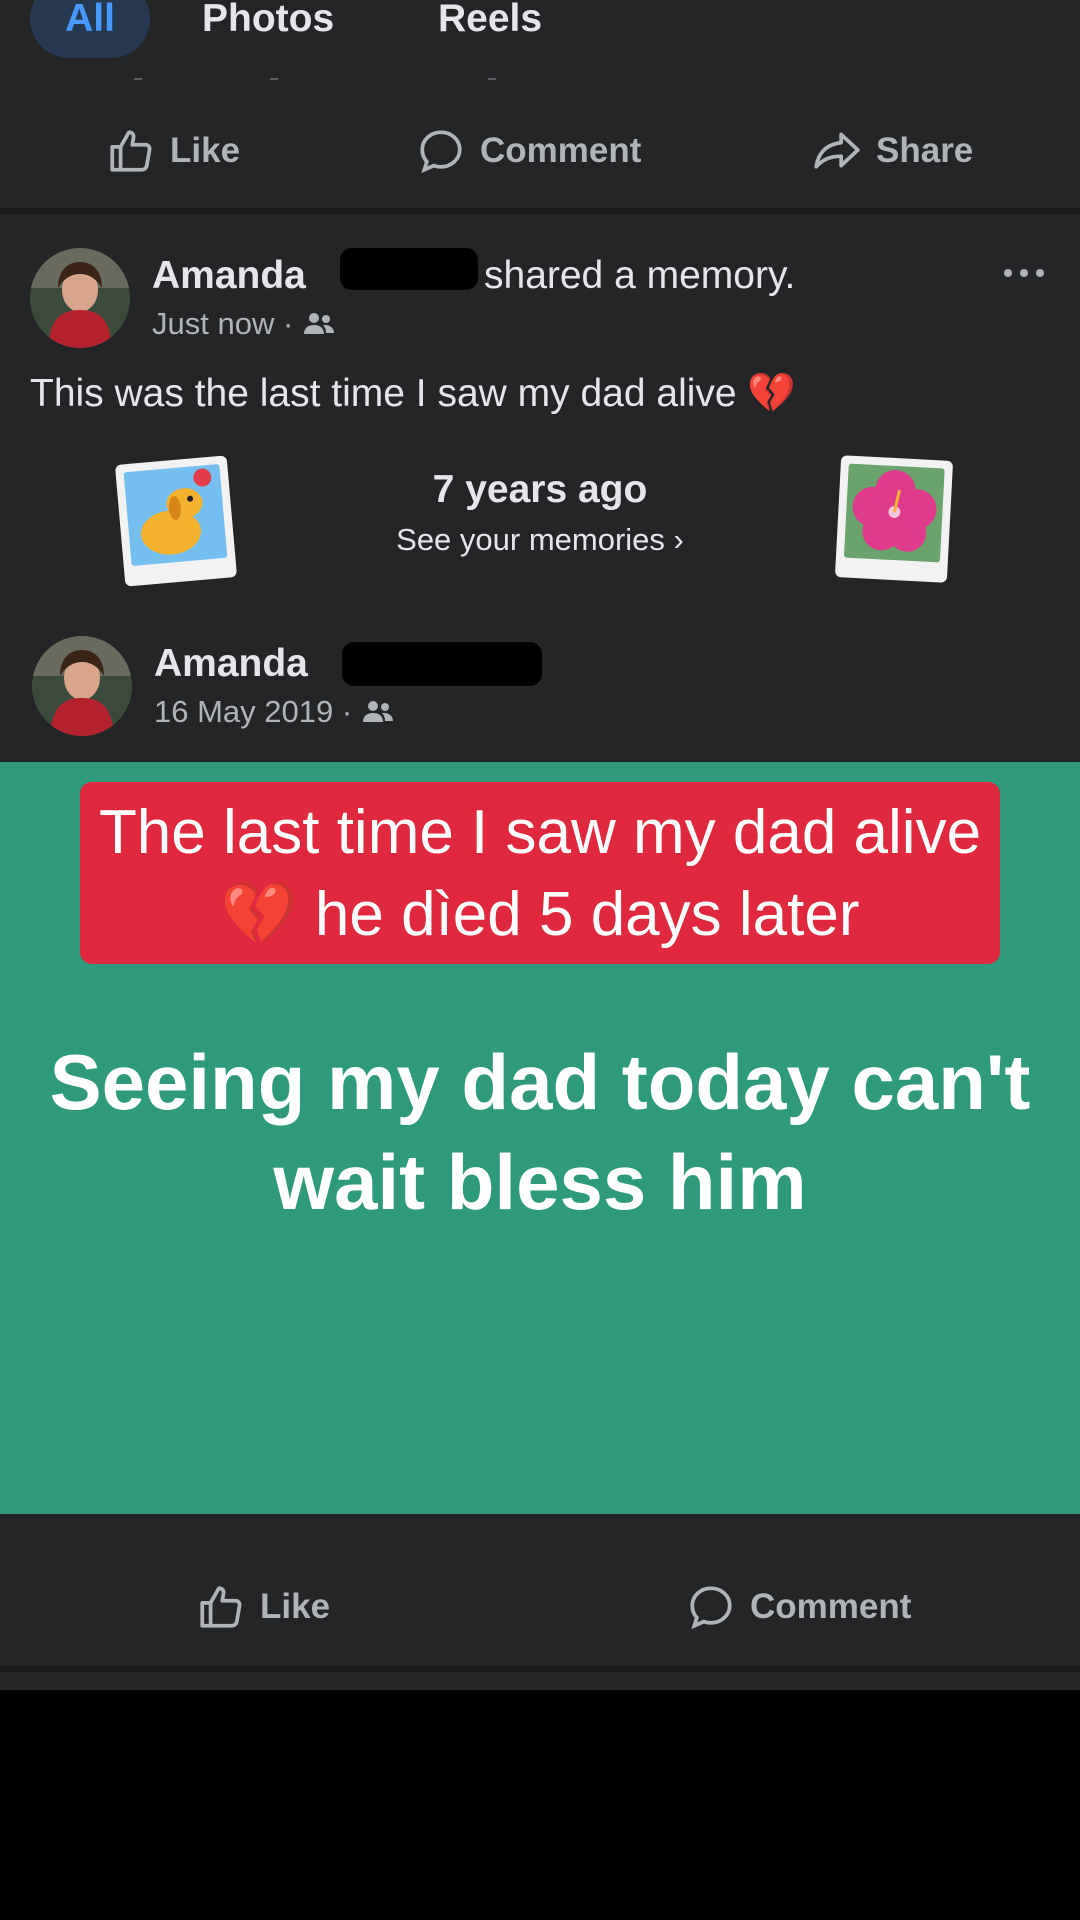 The image size is (1080, 1920). What do you see at coordinates (1026, 273) in the screenshot?
I see `more-options-button` at bounding box center [1026, 273].